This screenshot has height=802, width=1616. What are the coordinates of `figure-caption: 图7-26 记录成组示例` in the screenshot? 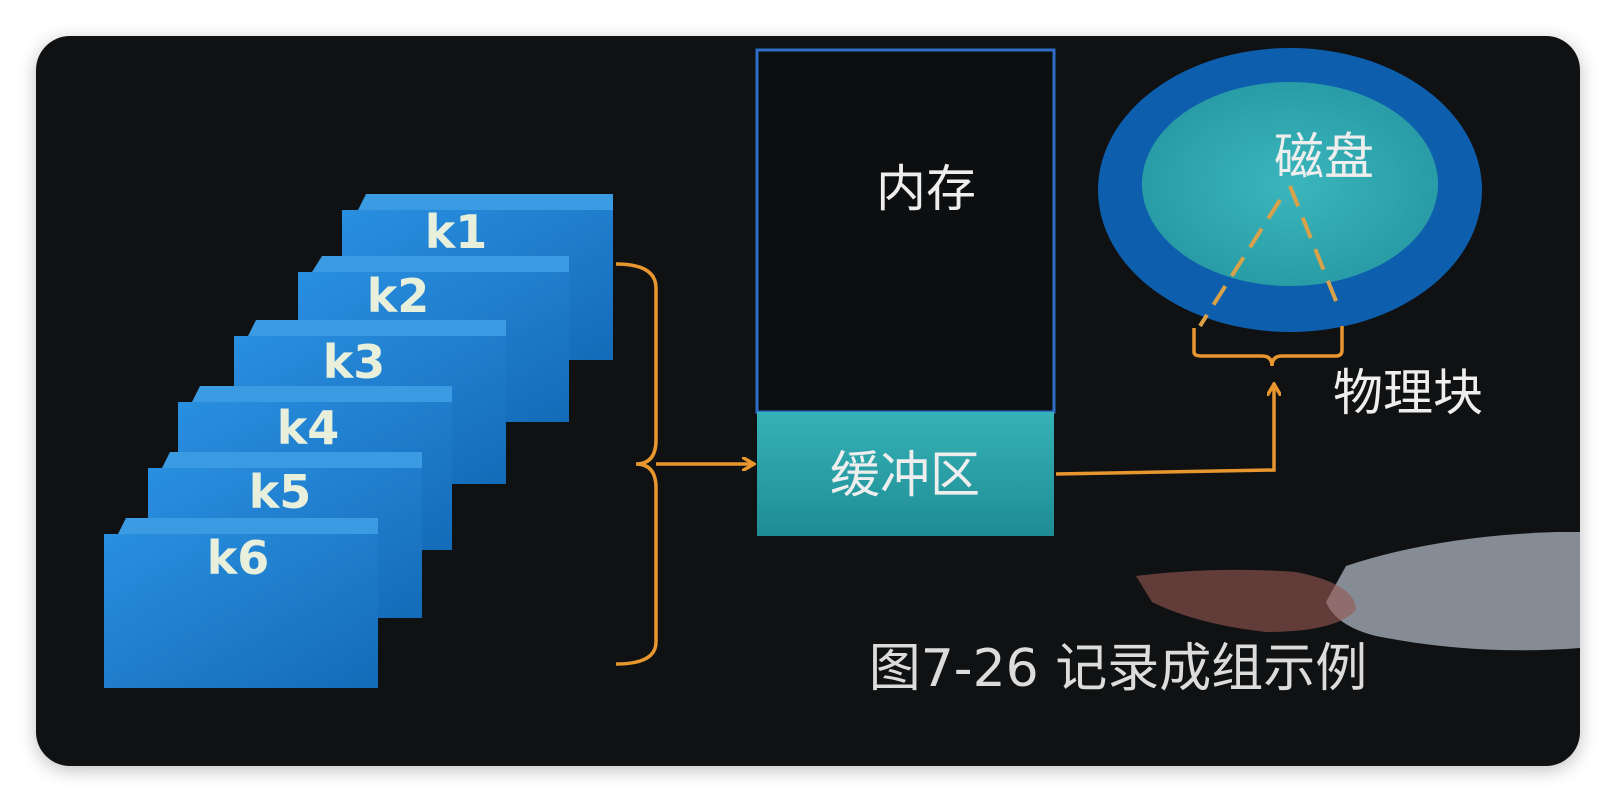 It's located at (1118, 669).